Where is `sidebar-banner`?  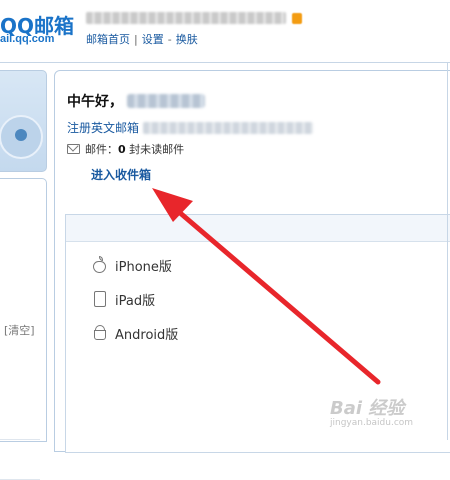
sidebar-banner is located at coordinates (23, 121).